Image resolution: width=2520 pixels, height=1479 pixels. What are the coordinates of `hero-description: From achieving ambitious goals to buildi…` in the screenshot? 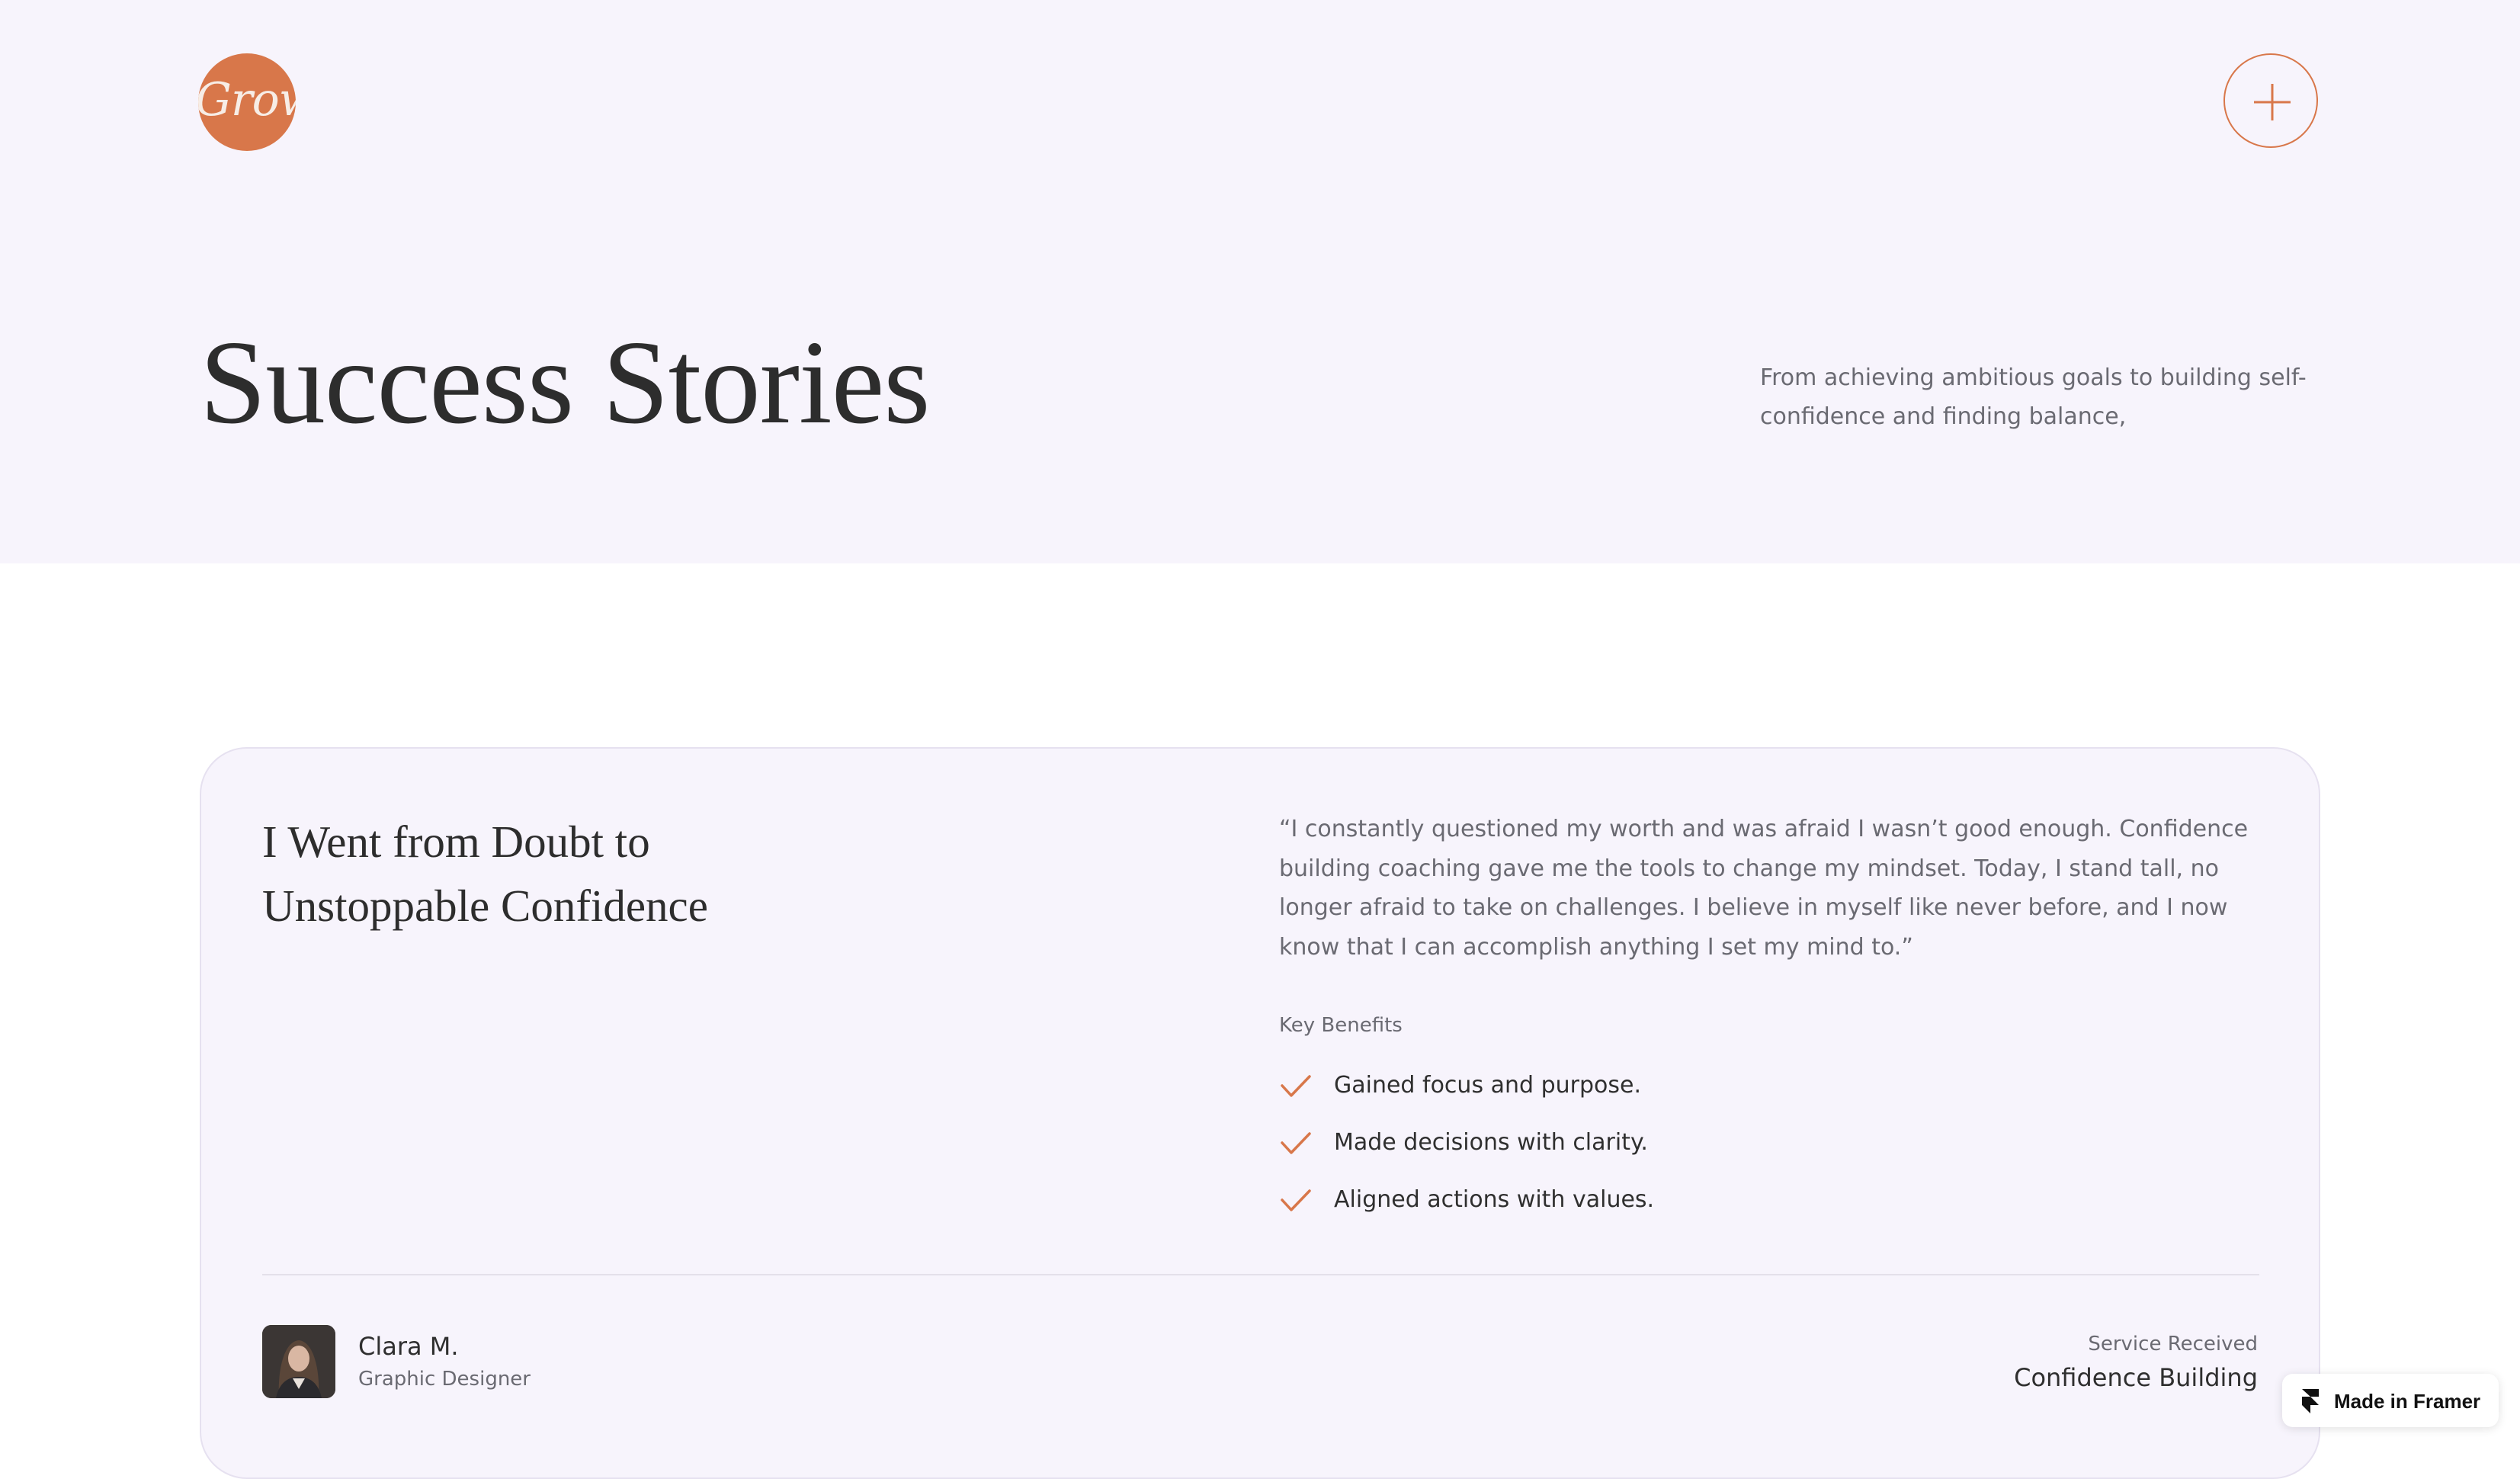 It's located at (2033, 397).